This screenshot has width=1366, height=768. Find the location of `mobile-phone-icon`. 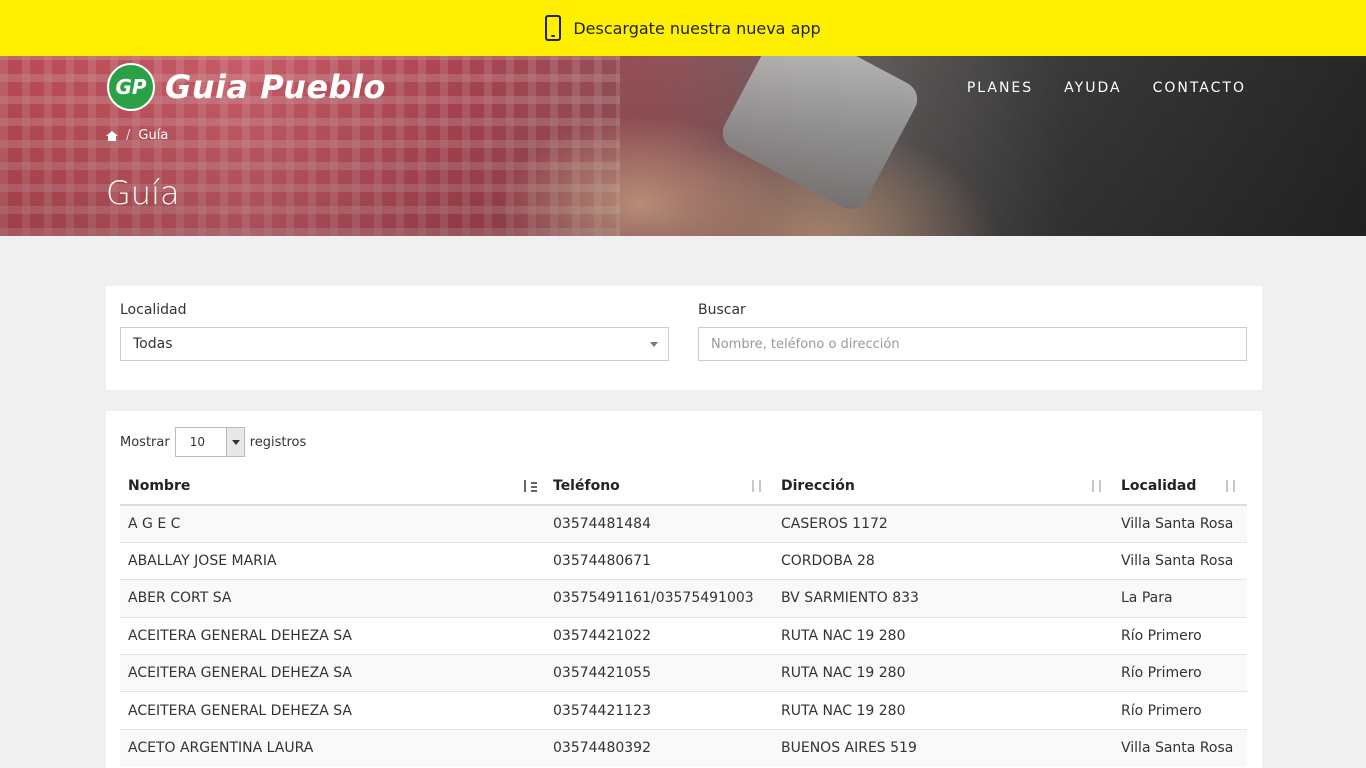

mobile-phone-icon is located at coordinates (553, 28).